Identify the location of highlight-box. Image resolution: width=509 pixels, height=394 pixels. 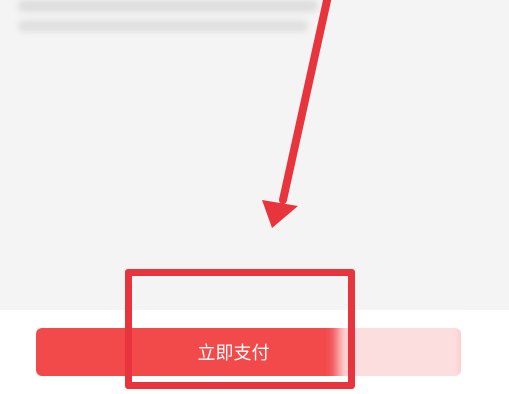
(240, 329).